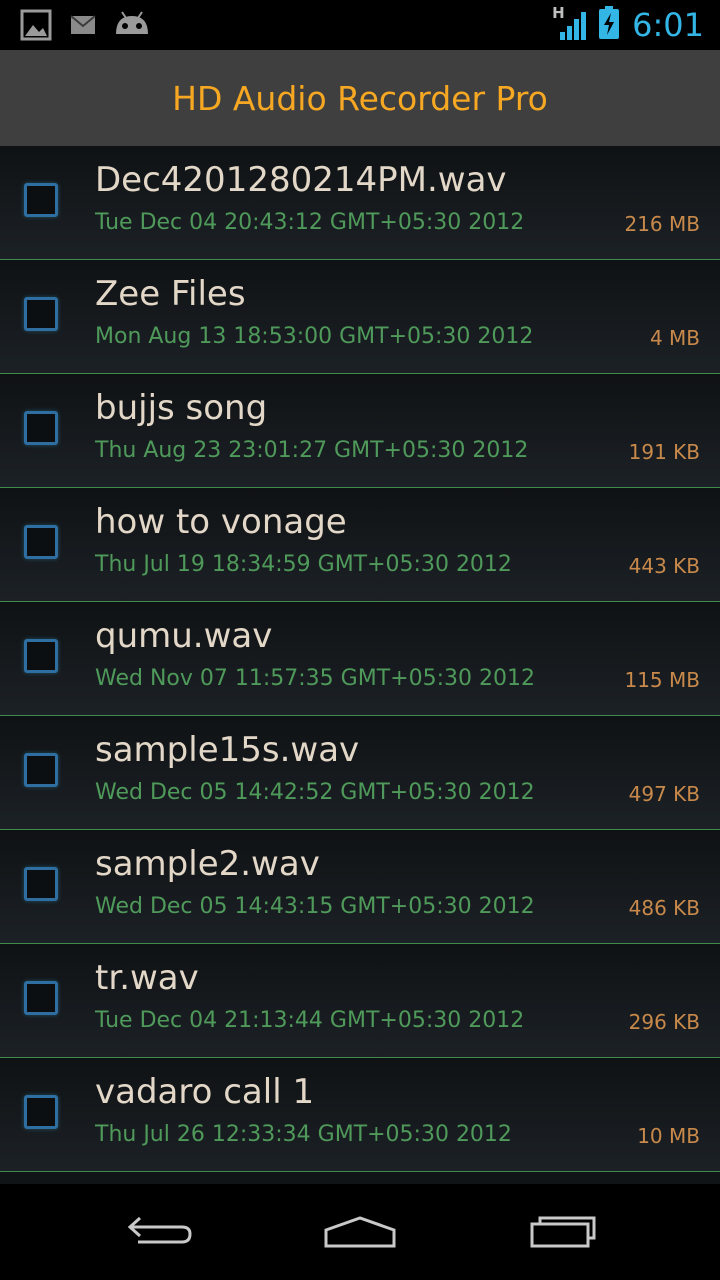  I want to click on file-date: Thu Aug 23 23:01:27 GMT+05:30 2012, so click(312, 450).